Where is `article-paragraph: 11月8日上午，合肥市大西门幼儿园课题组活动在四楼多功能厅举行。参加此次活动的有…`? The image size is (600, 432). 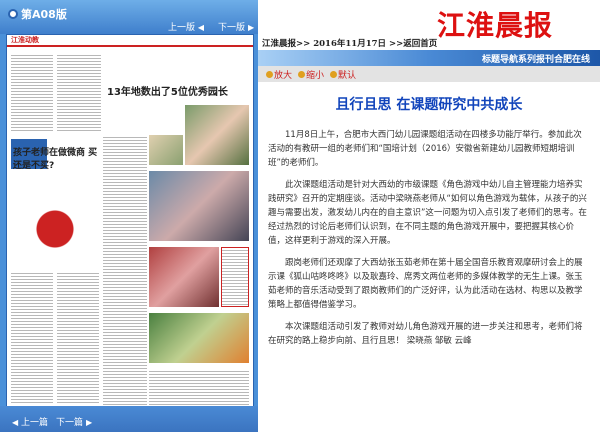 article-paragraph: 11月8日上午，合肥市大西门幼儿园课题组活动在四楼多功能厅举行。参加此次活动的有… is located at coordinates (425, 149).